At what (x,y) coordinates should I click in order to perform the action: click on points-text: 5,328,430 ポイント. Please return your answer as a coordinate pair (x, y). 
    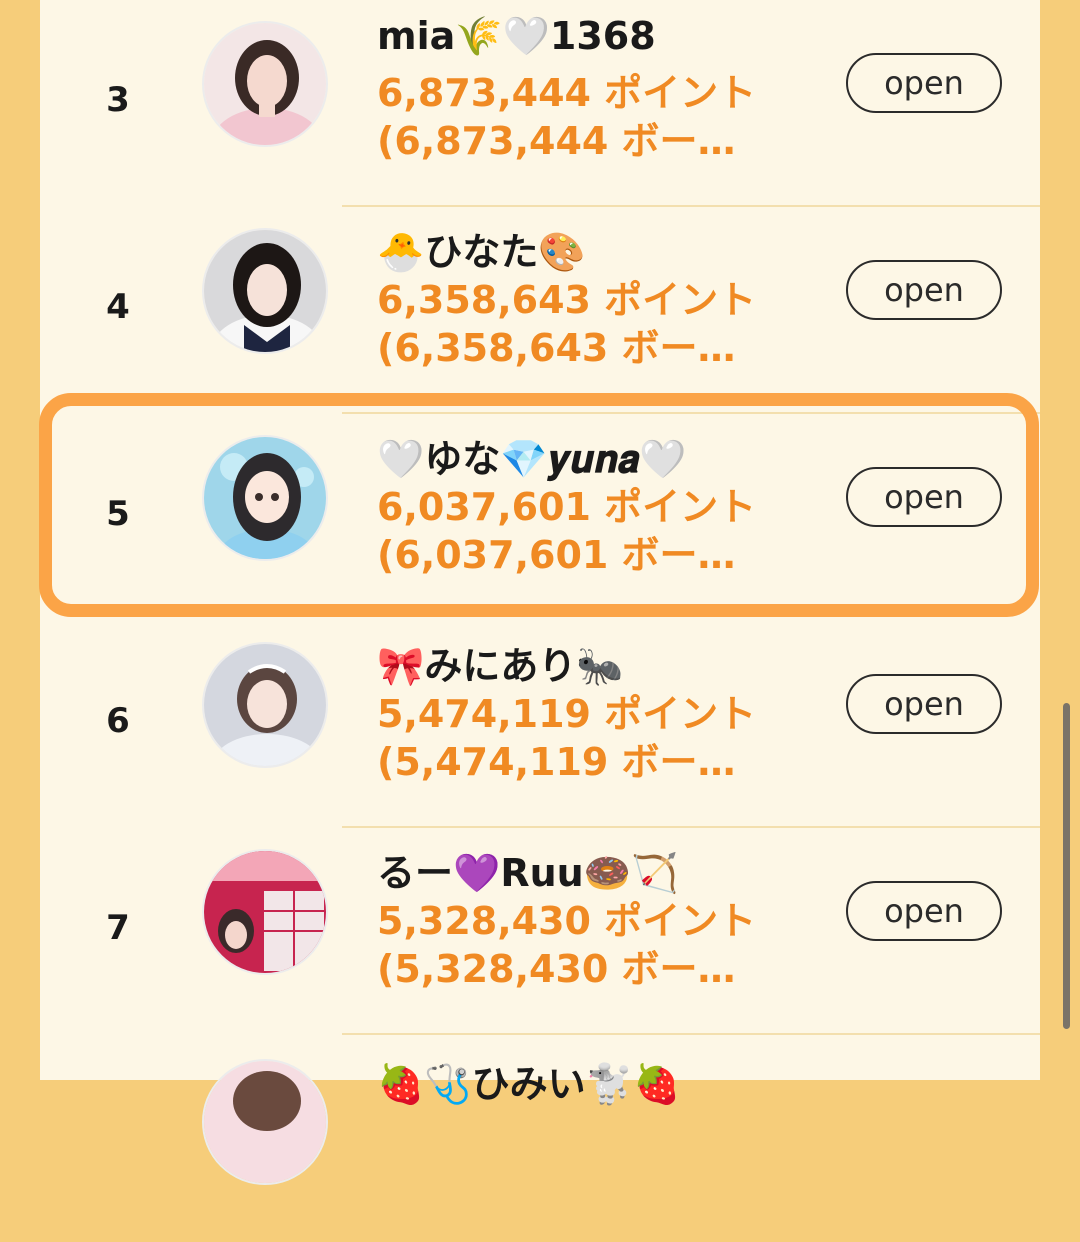
    Looking at the image, I should click on (567, 921).